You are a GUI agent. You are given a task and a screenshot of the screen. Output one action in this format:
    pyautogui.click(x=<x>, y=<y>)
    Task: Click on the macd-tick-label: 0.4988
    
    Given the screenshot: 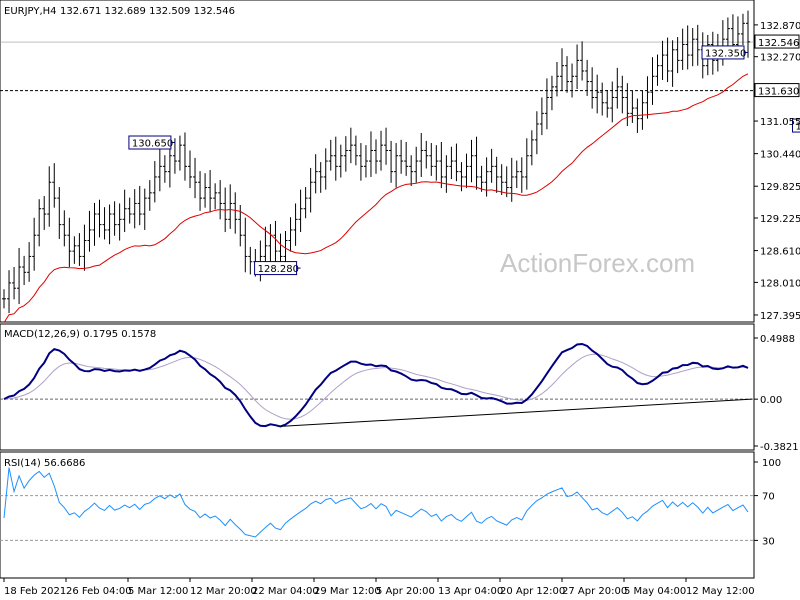 What is the action you would take?
    pyautogui.click(x=777, y=339)
    